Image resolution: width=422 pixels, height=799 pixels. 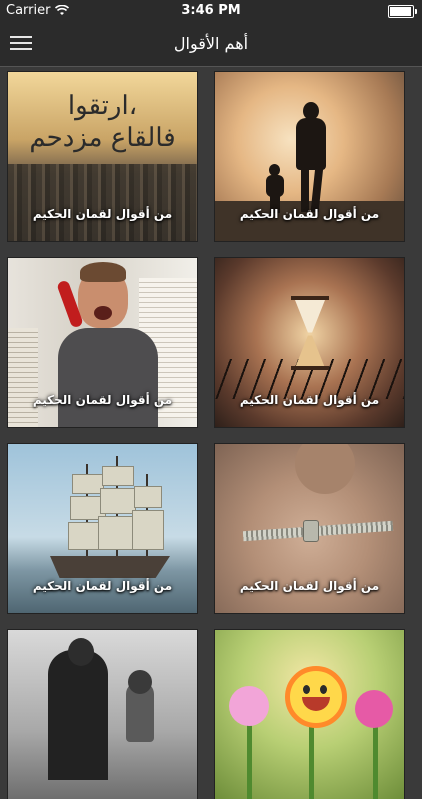 I want to click on page-title: أهم الأقوال, so click(x=211, y=43).